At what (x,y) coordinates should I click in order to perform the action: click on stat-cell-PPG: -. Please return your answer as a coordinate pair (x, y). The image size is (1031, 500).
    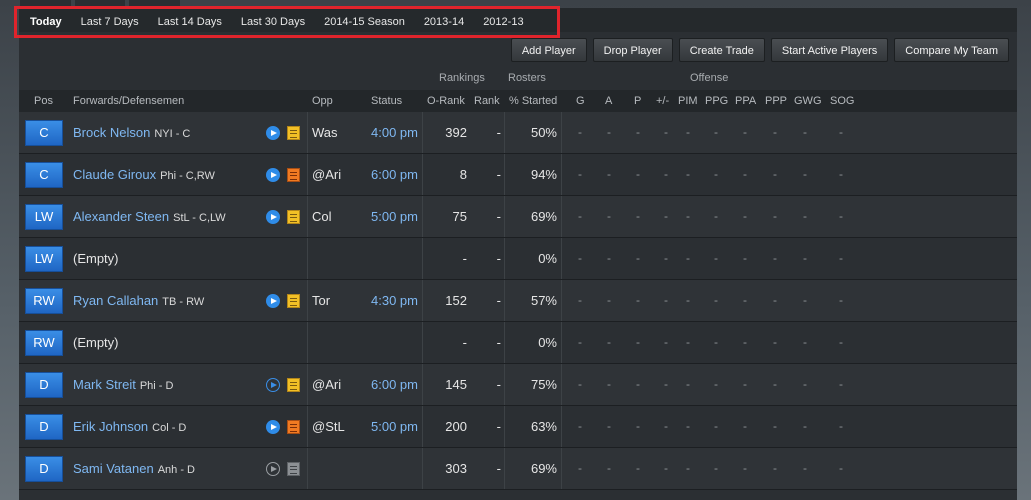
    Looking at the image, I should click on (716, 174).